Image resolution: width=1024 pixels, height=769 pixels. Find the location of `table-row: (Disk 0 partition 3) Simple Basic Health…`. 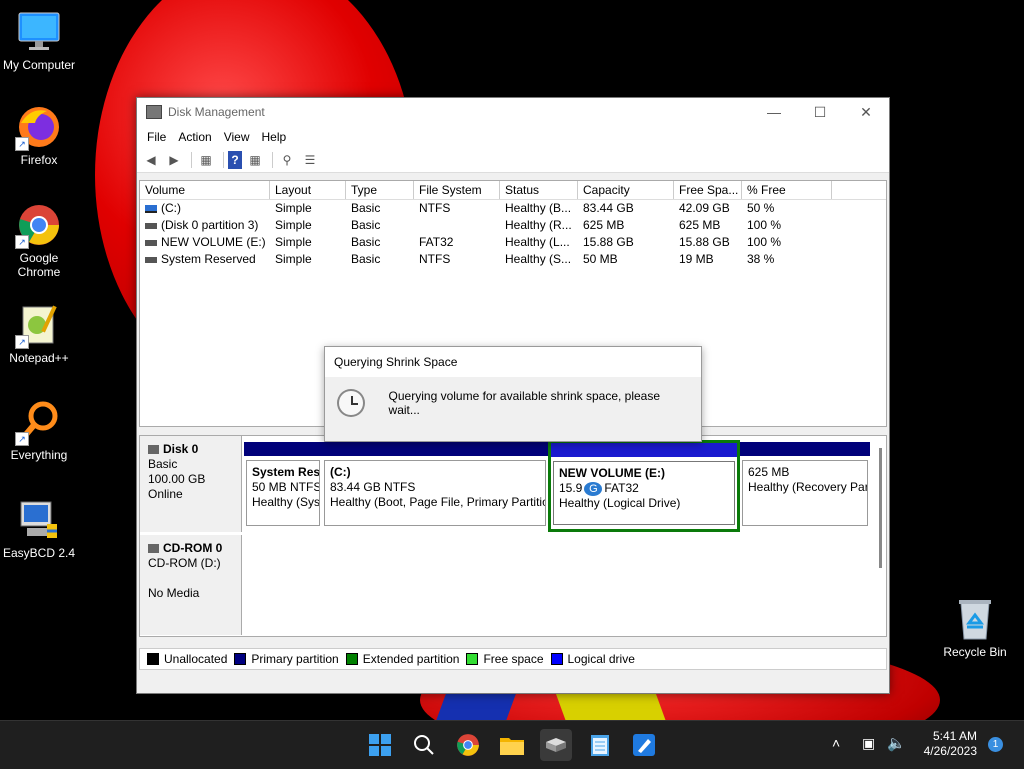

table-row: (Disk 0 partition 3) Simple Basic Health… is located at coordinates (513, 225).